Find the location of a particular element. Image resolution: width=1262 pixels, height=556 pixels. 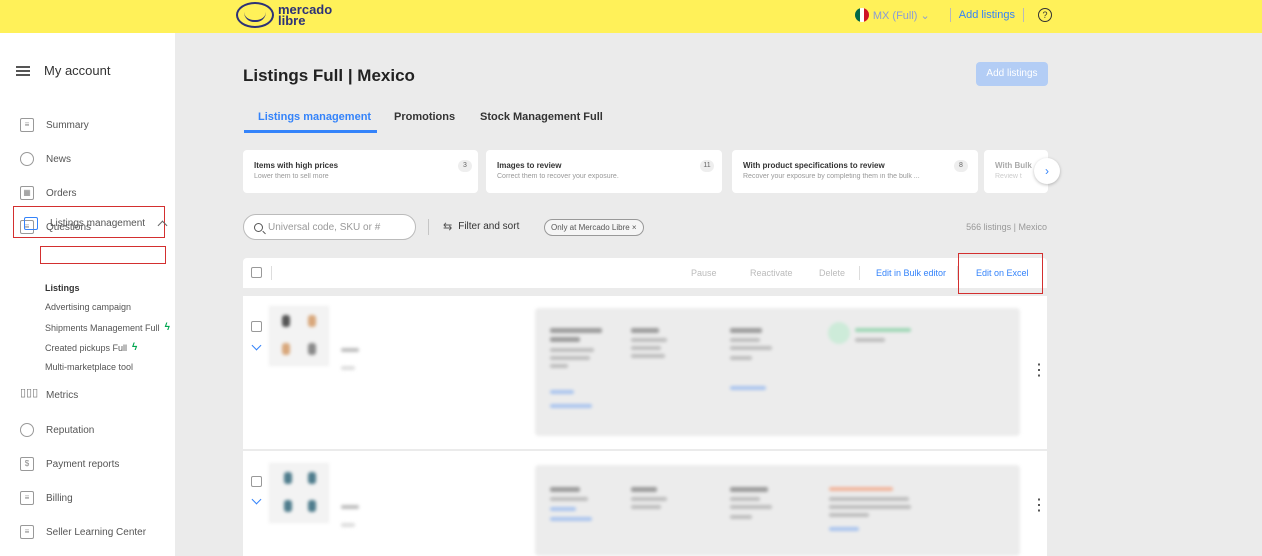

subitem-label: Created pickups Full is located at coordinates (86, 347).